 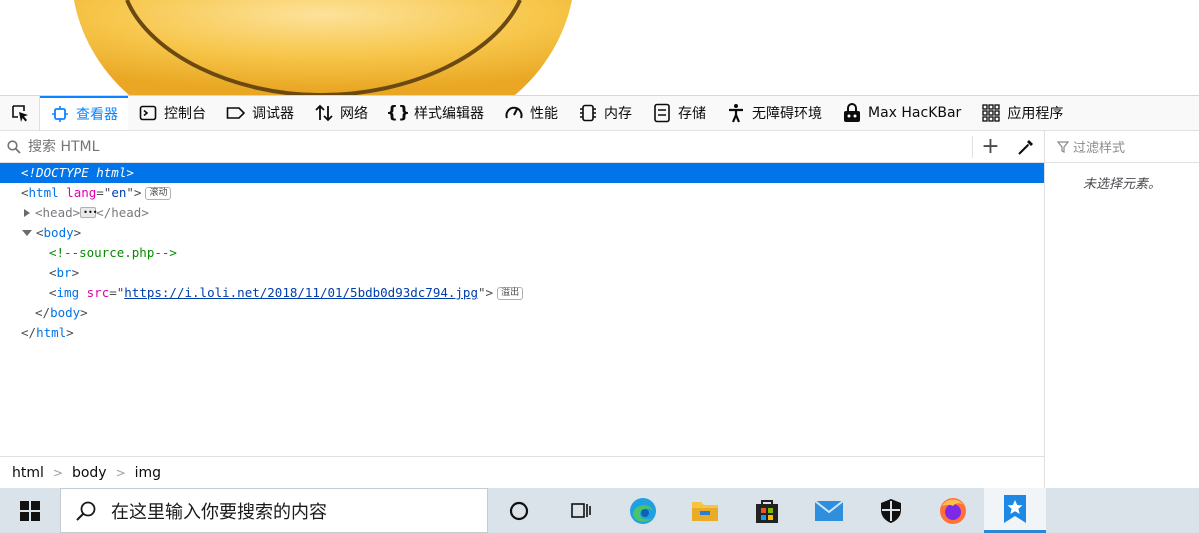 I want to click on task-view-icon, so click(x=581, y=510).